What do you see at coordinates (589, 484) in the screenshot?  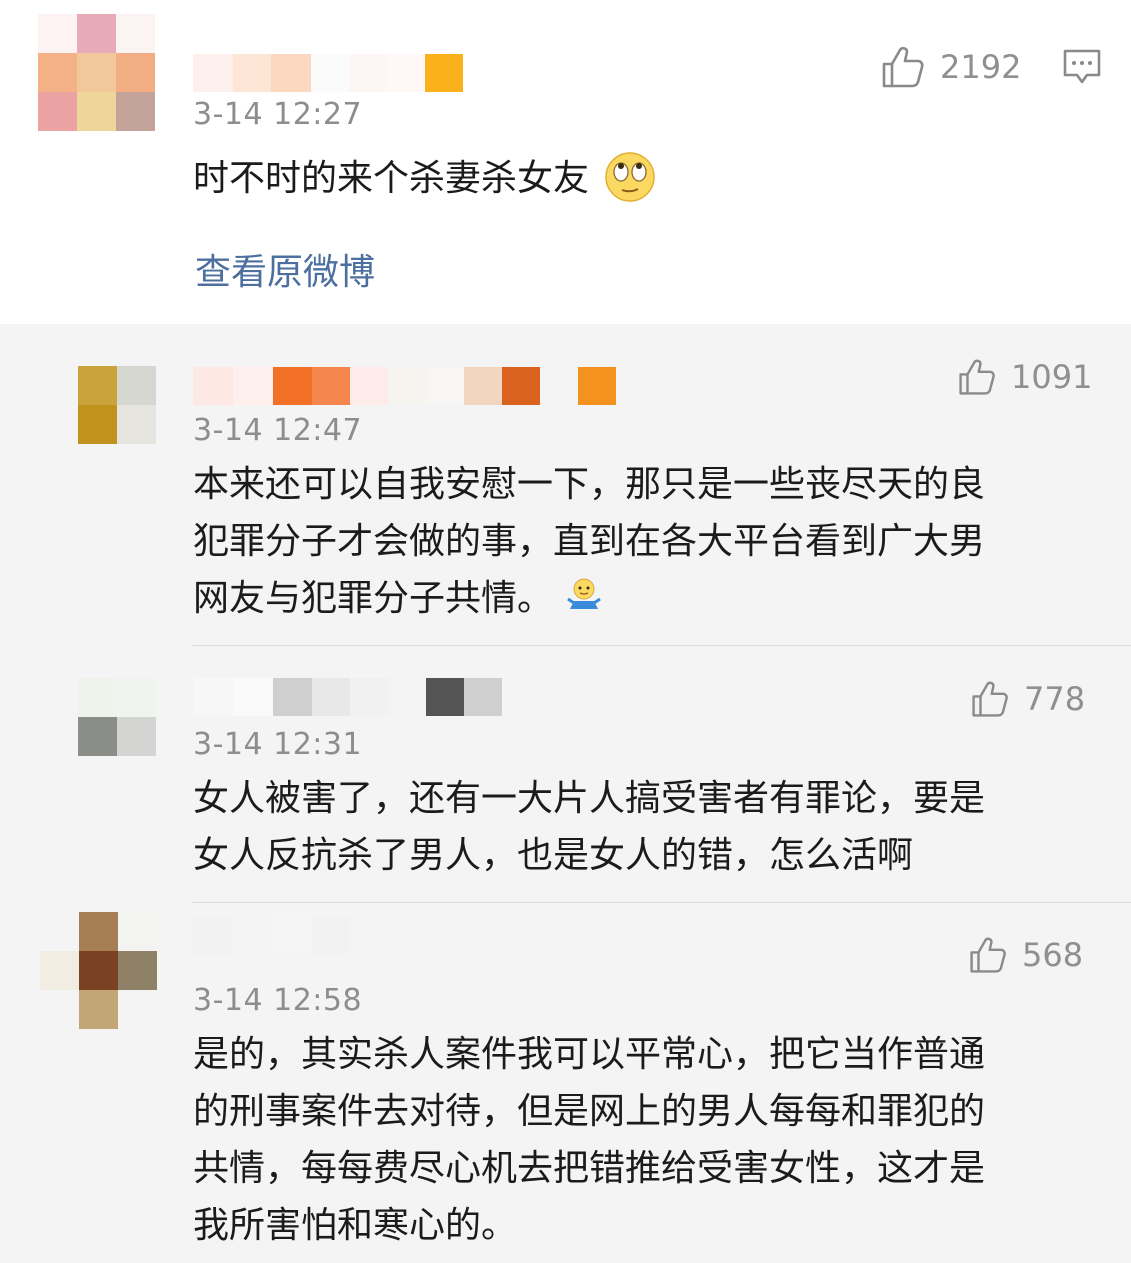 I see `comment-line: 本来还可以自我安慰一下，那只是一些丧尽天的良` at bounding box center [589, 484].